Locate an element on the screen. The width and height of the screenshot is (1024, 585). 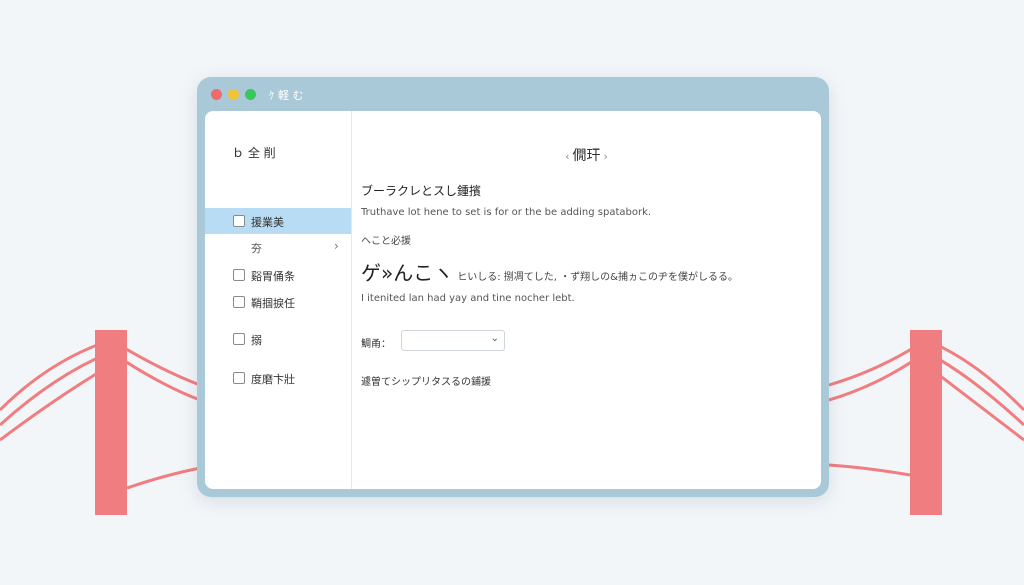
footer-text: 遽曽てシップリタスるの鋪援 is located at coordinates (426, 382).